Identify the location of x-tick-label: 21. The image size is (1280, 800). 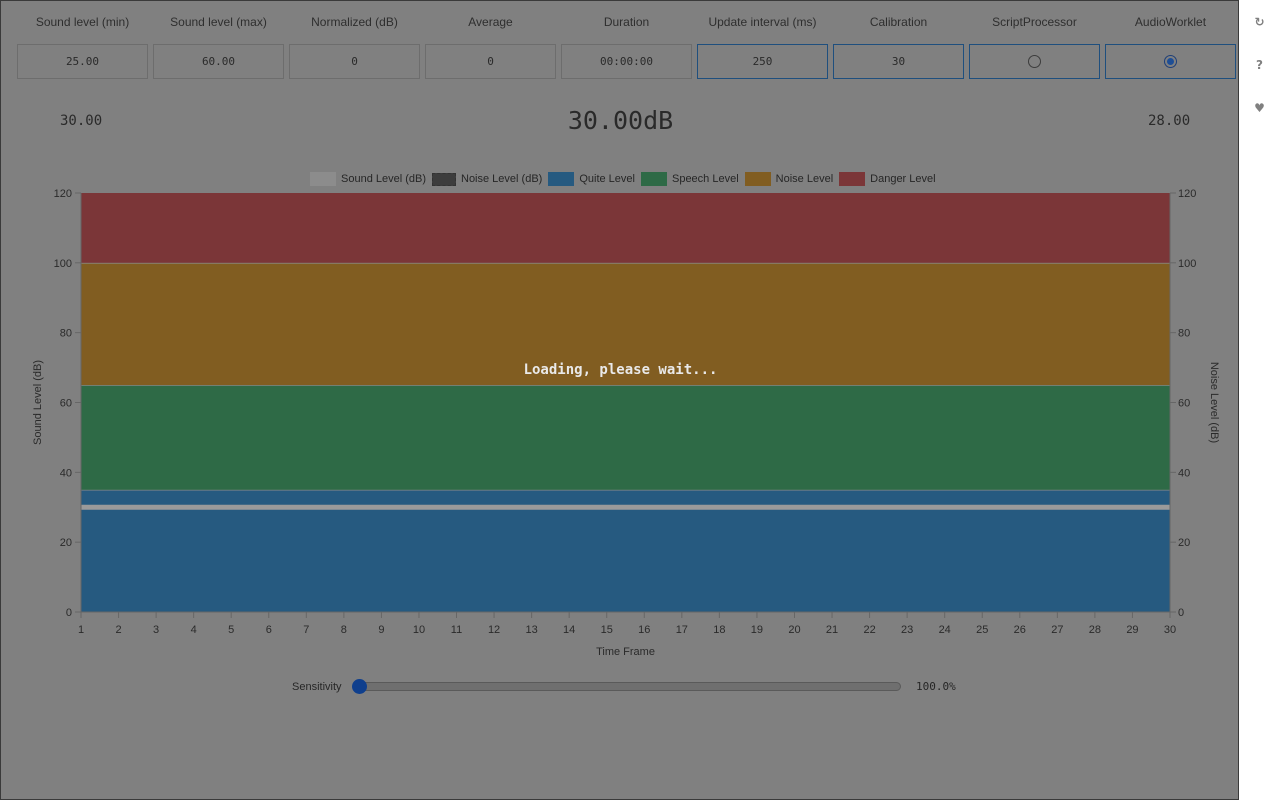
(832, 630).